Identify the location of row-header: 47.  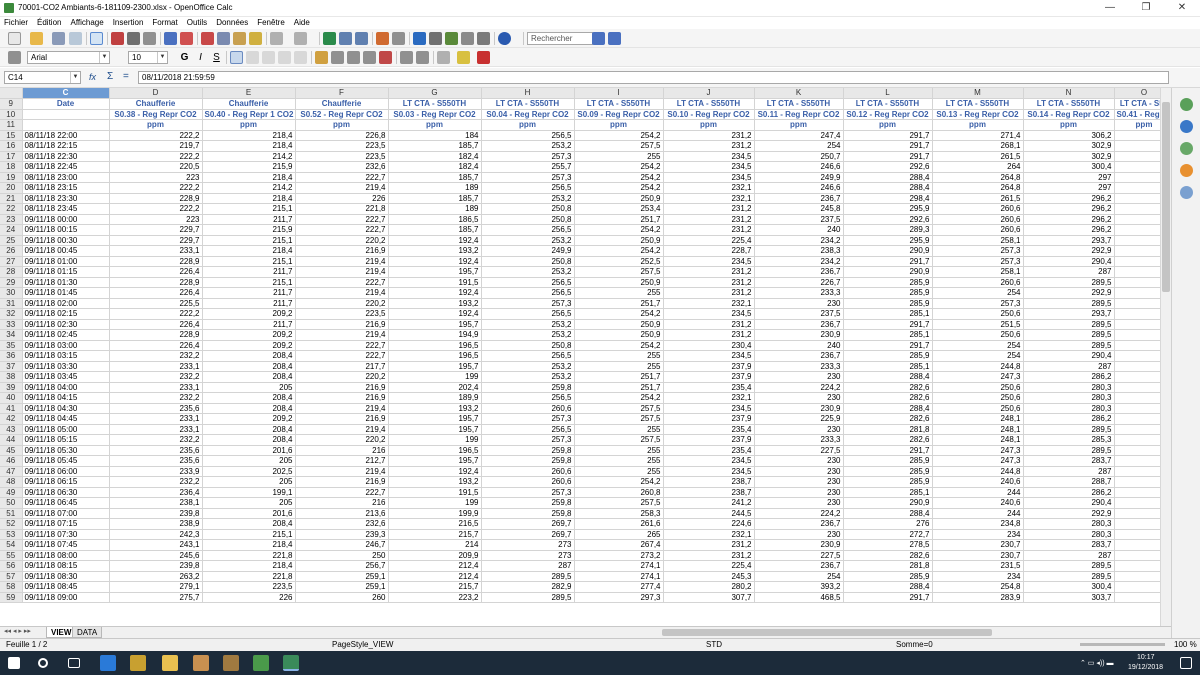
(11, 471).